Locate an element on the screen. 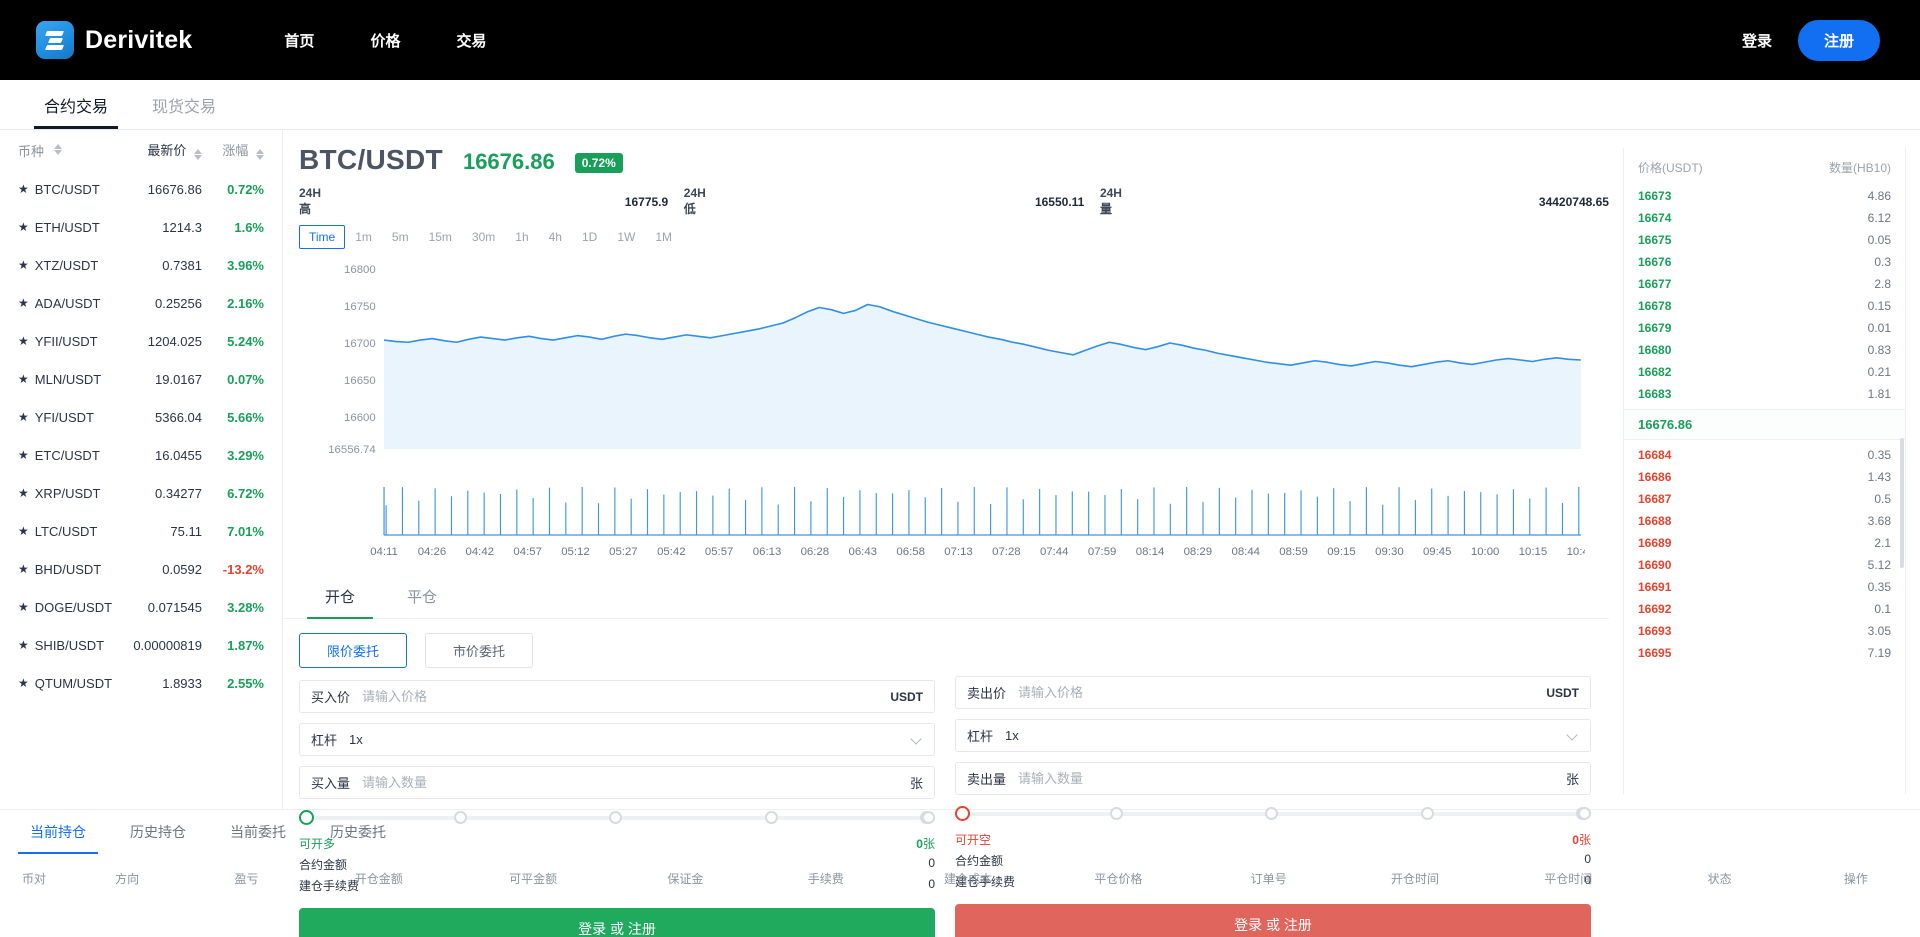  sell-price-field: 卖出价 USDT is located at coordinates (1273, 692).